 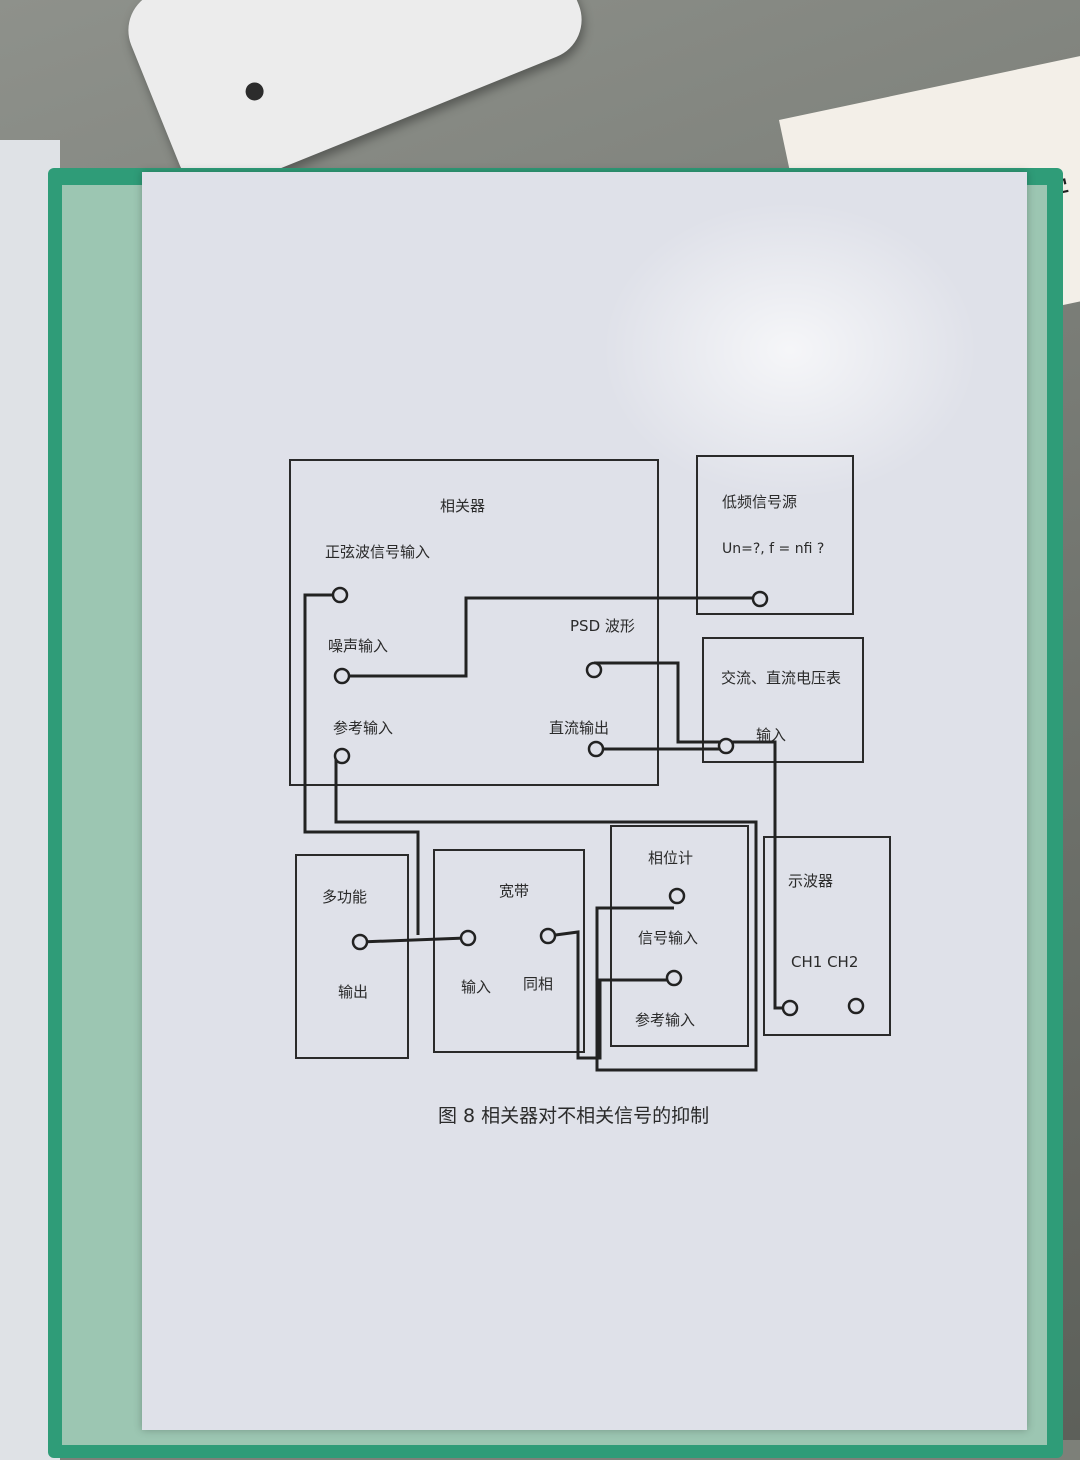 I want to click on broadband-input-label: 输入, so click(x=476, y=987).